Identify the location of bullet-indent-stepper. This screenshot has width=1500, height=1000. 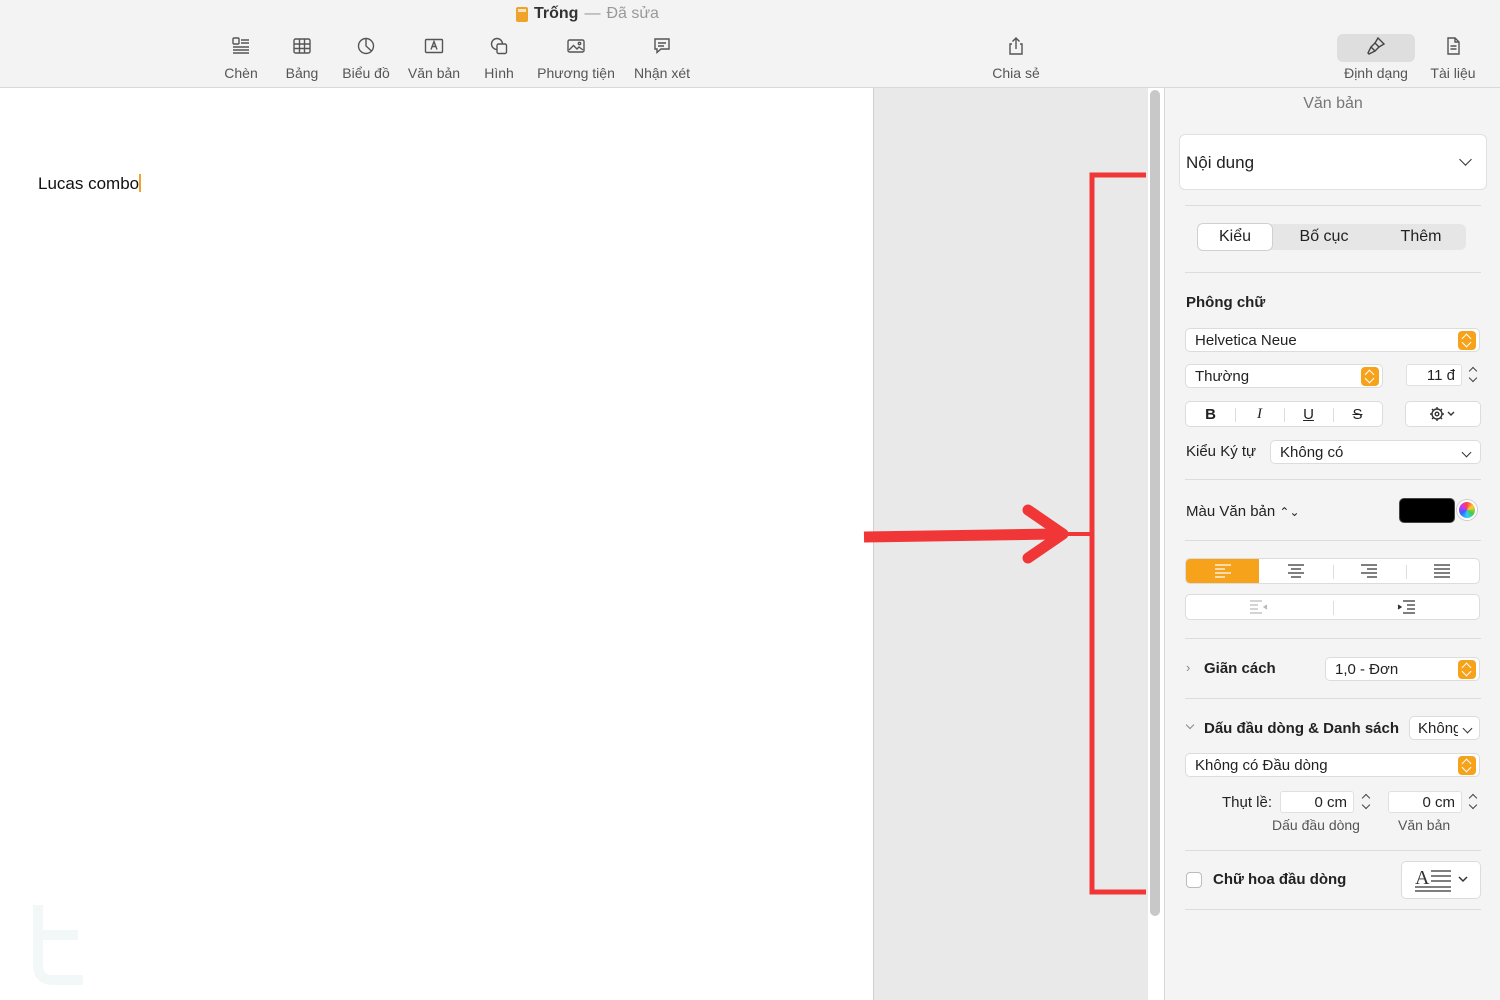
(1366, 802).